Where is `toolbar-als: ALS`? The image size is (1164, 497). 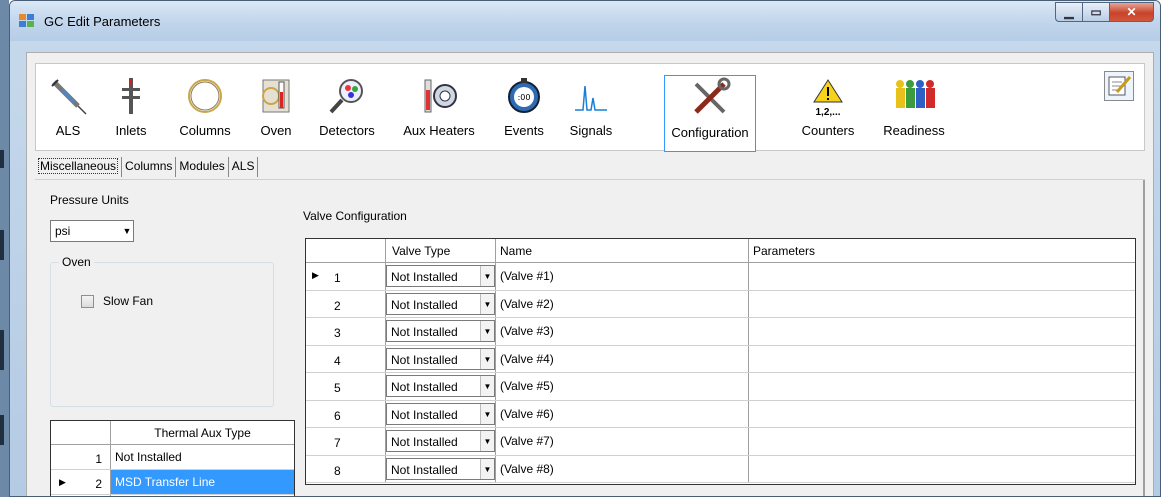
toolbar-als: ALS is located at coordinates (68, 108).